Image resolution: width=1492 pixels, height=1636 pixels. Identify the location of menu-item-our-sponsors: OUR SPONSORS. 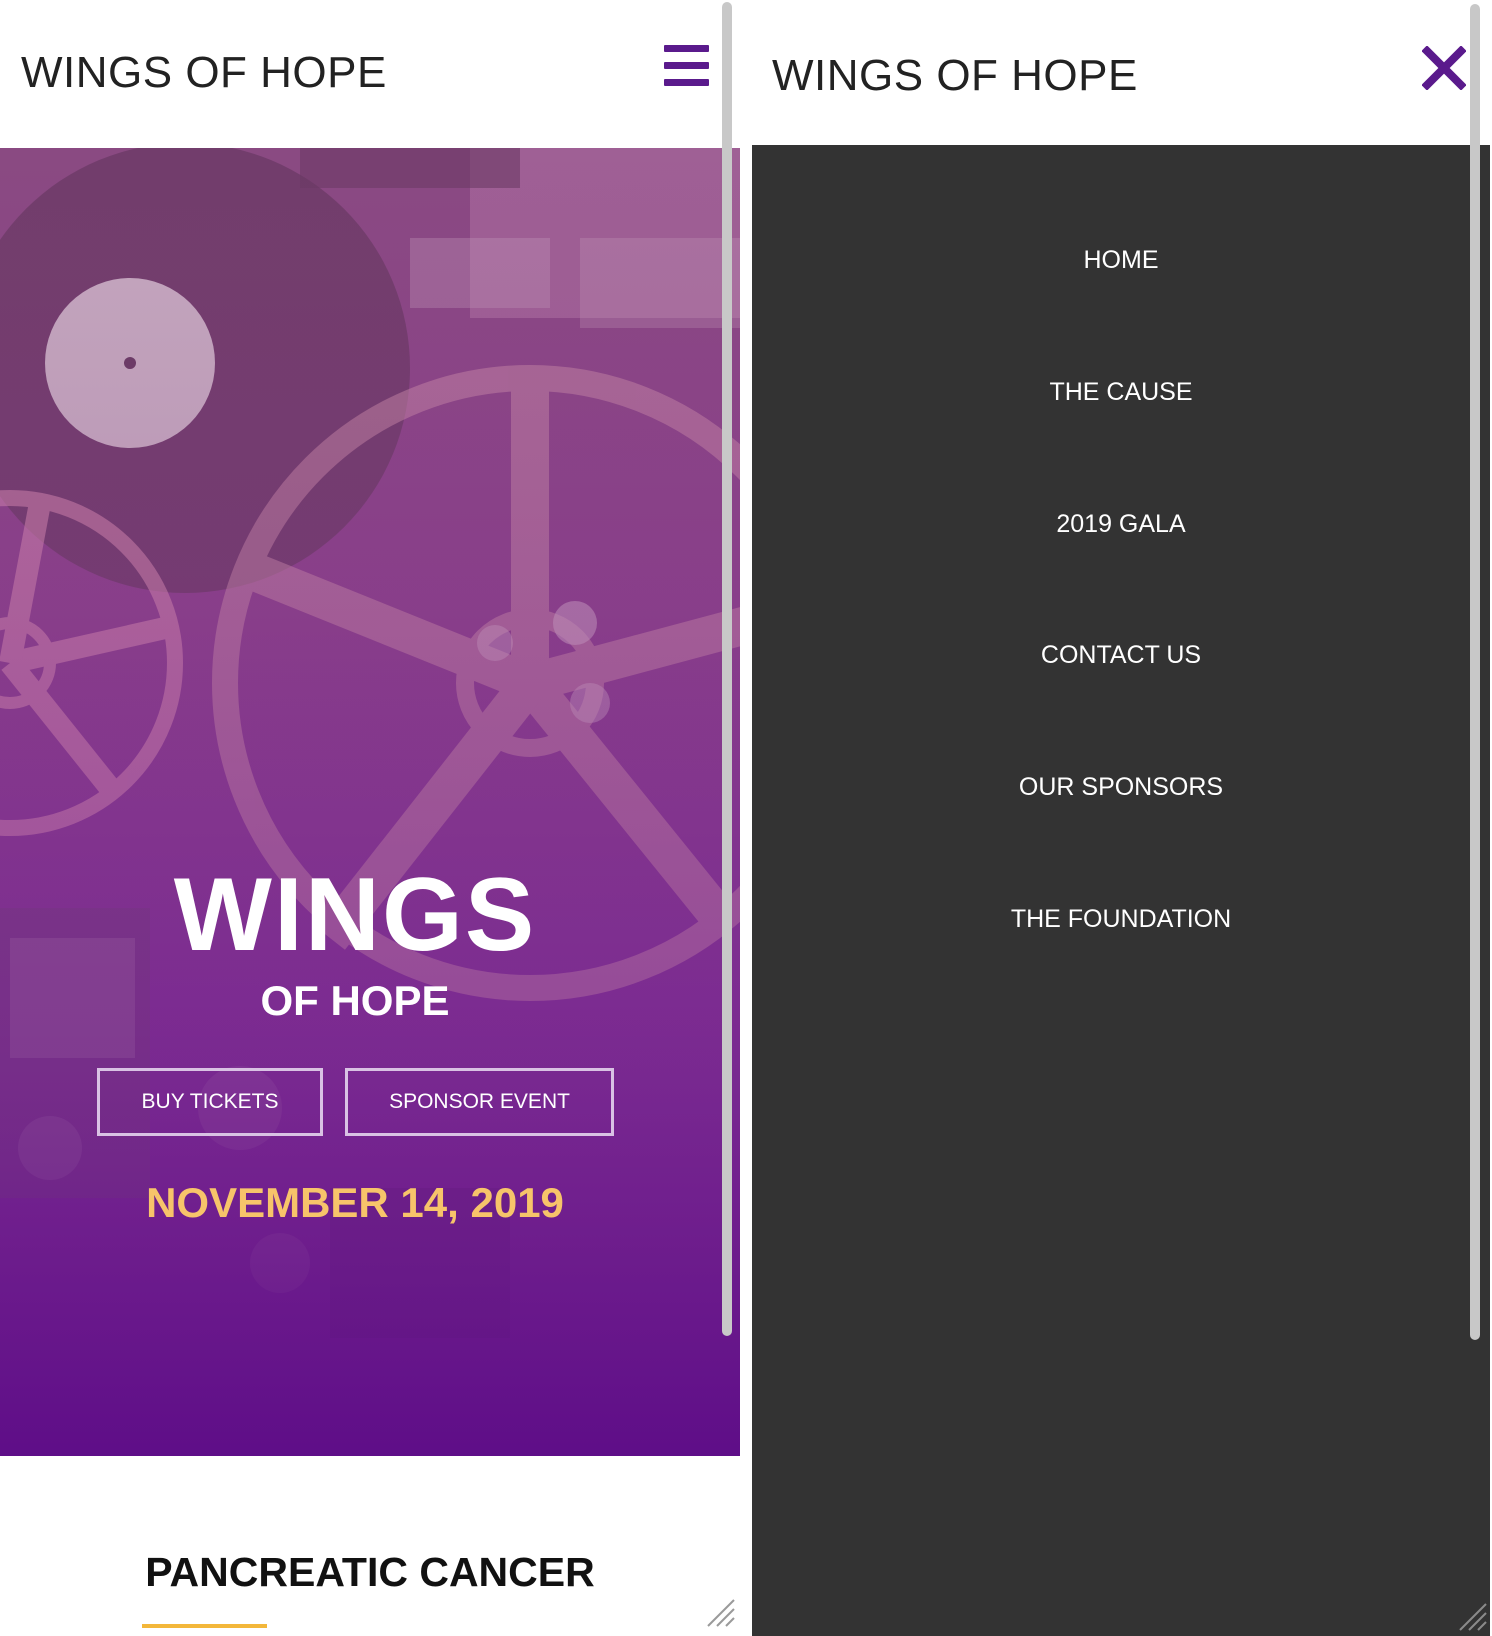
(1121, 787).